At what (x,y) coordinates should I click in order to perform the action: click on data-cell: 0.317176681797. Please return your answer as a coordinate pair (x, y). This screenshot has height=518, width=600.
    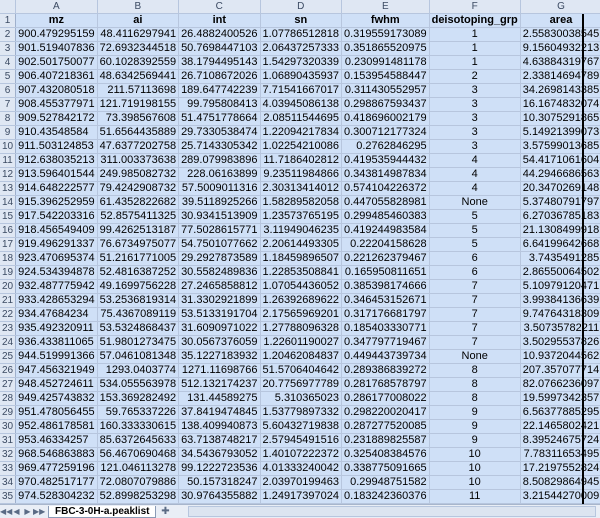
    Looking at the image, I should click on (385, 314).